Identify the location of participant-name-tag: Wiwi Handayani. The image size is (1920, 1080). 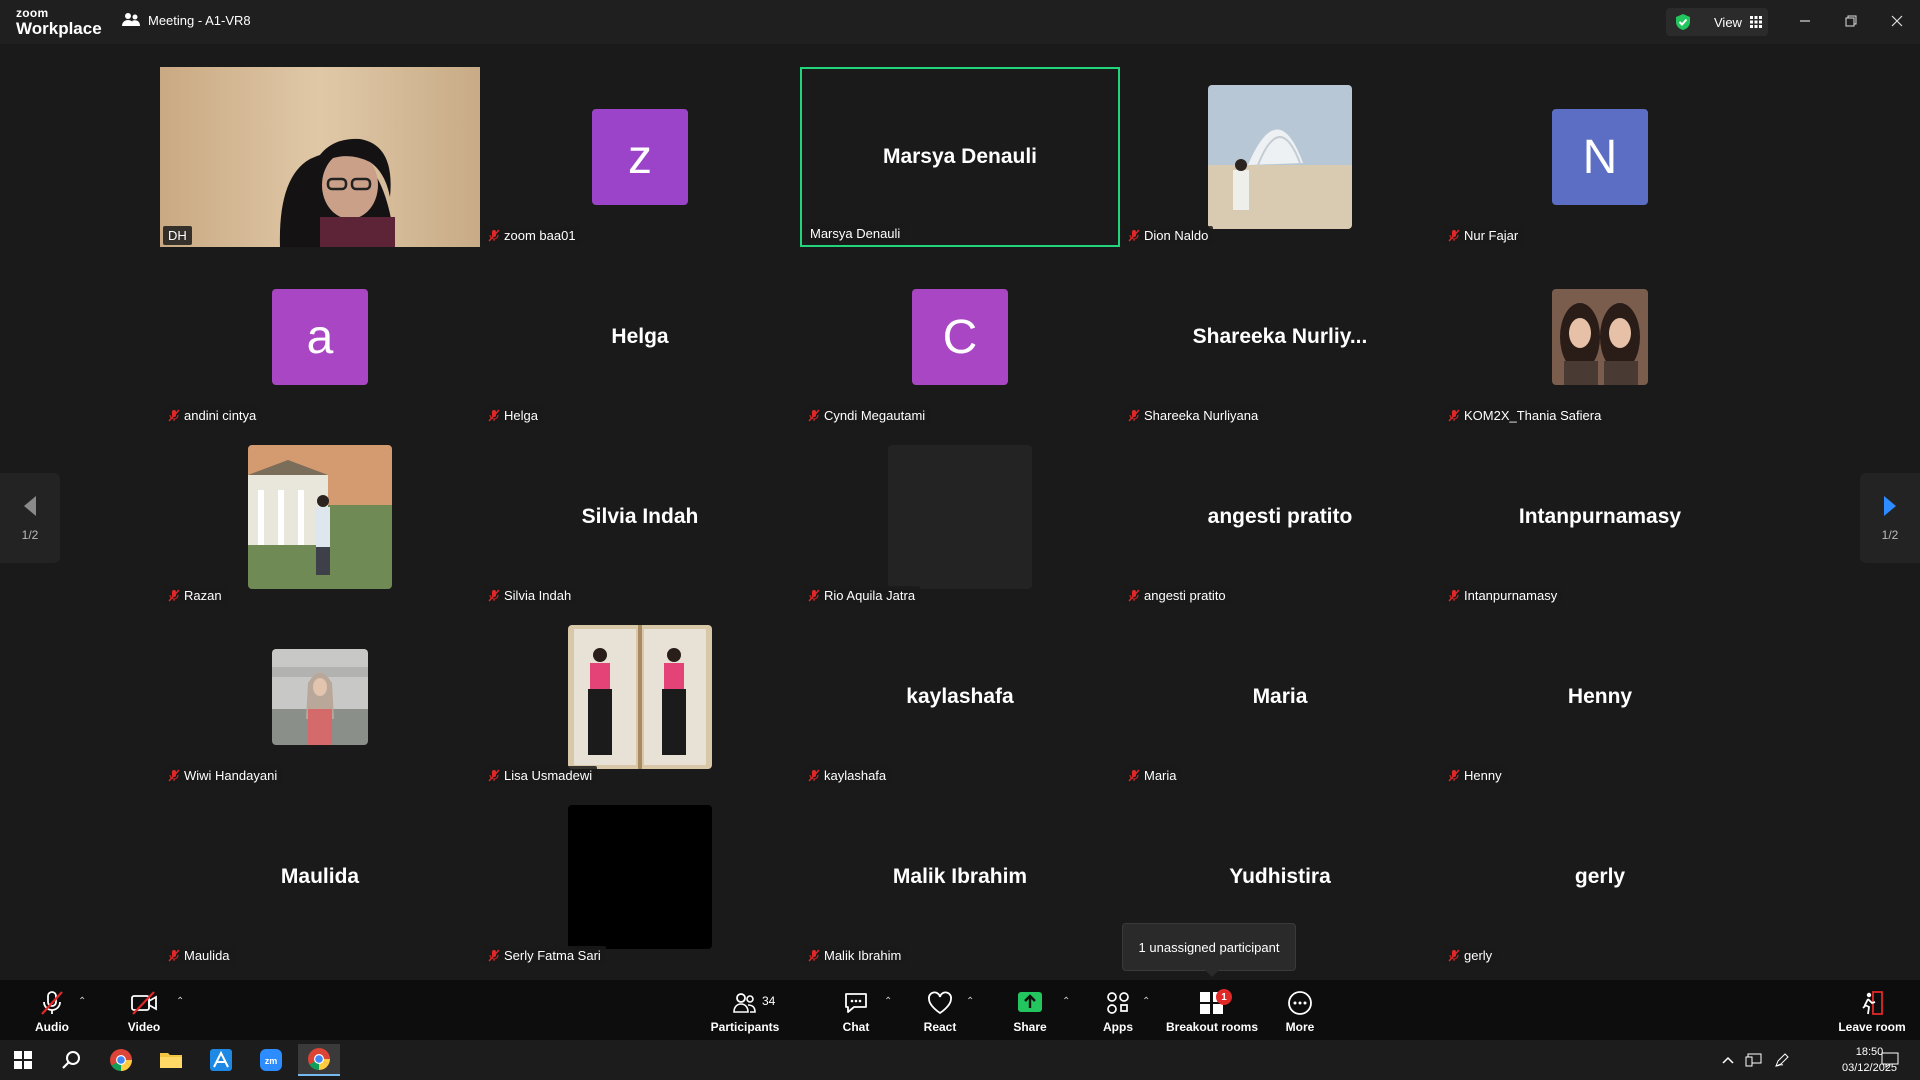
(223, 775).